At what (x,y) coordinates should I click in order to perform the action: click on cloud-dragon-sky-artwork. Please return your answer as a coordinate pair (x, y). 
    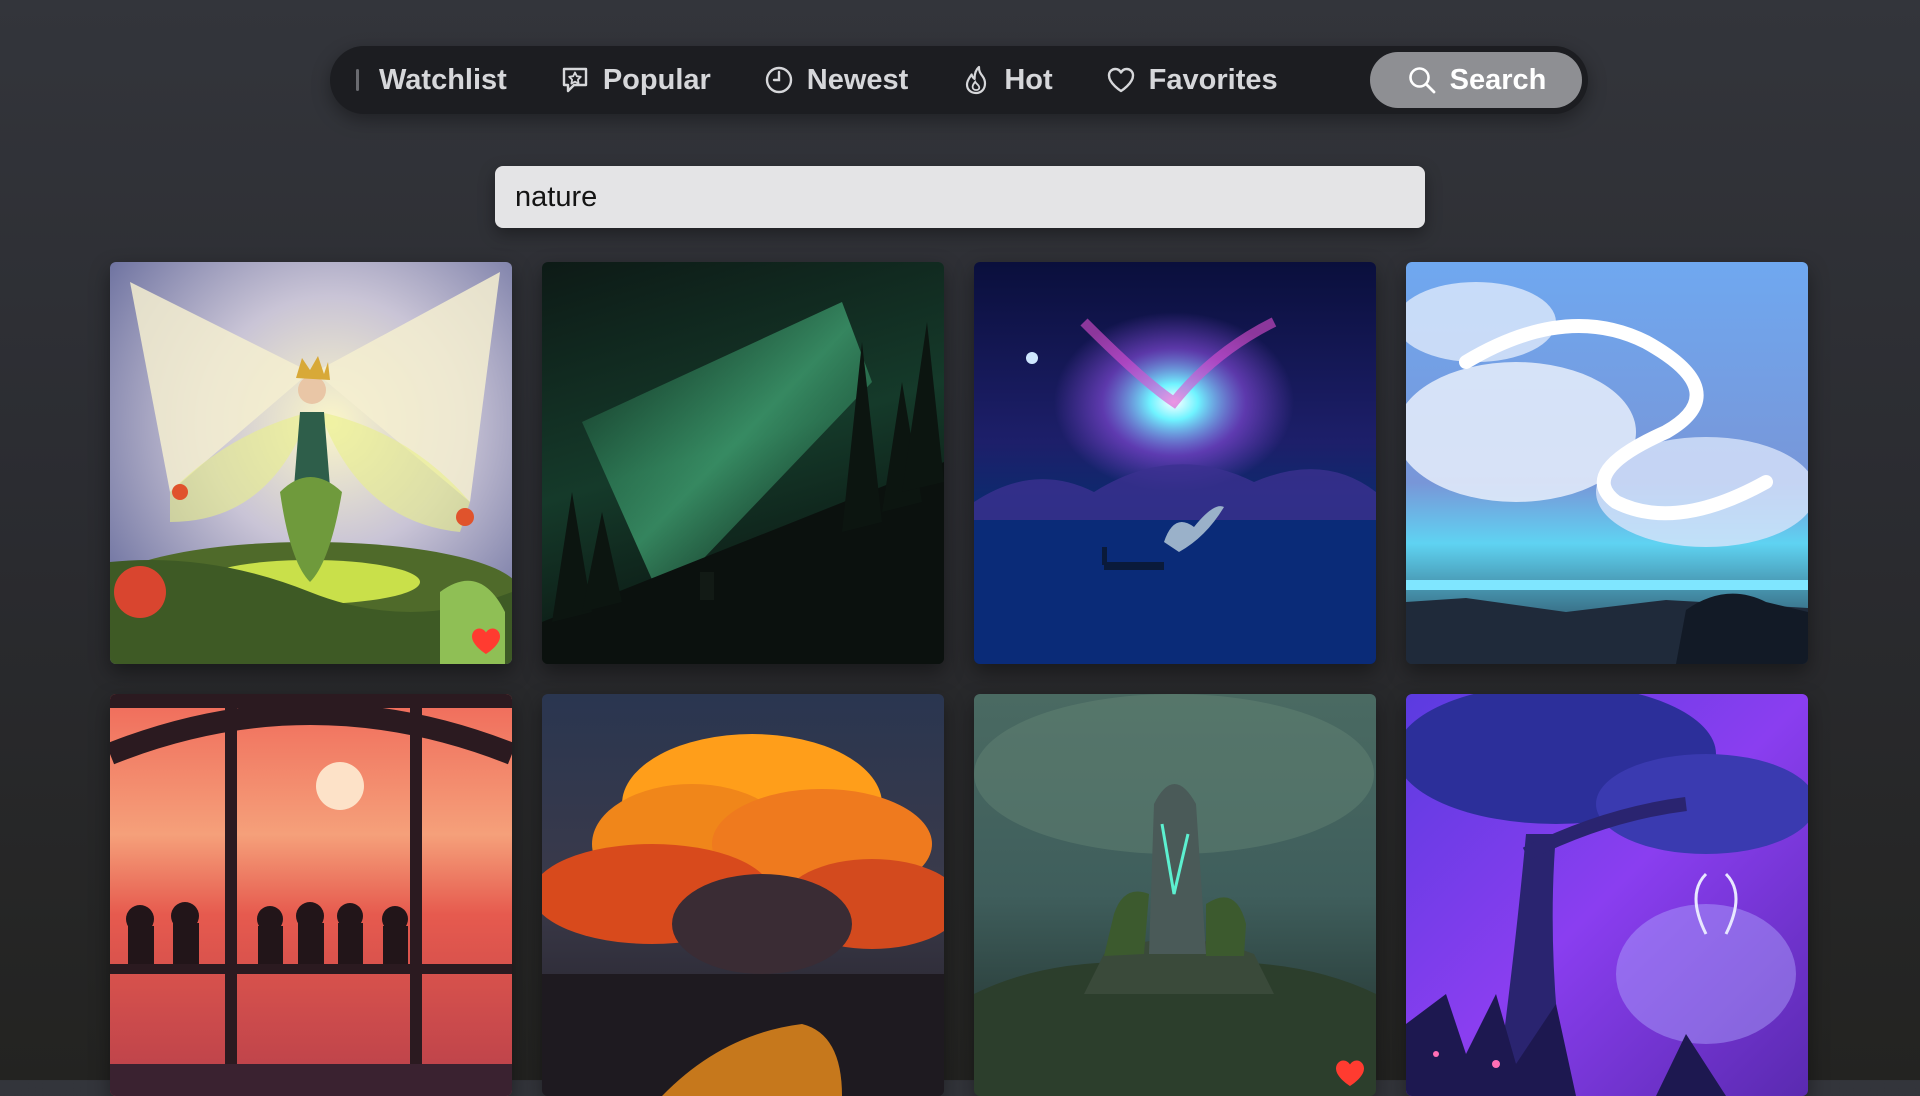
    Looking at the image, I should click on (1607, 463).